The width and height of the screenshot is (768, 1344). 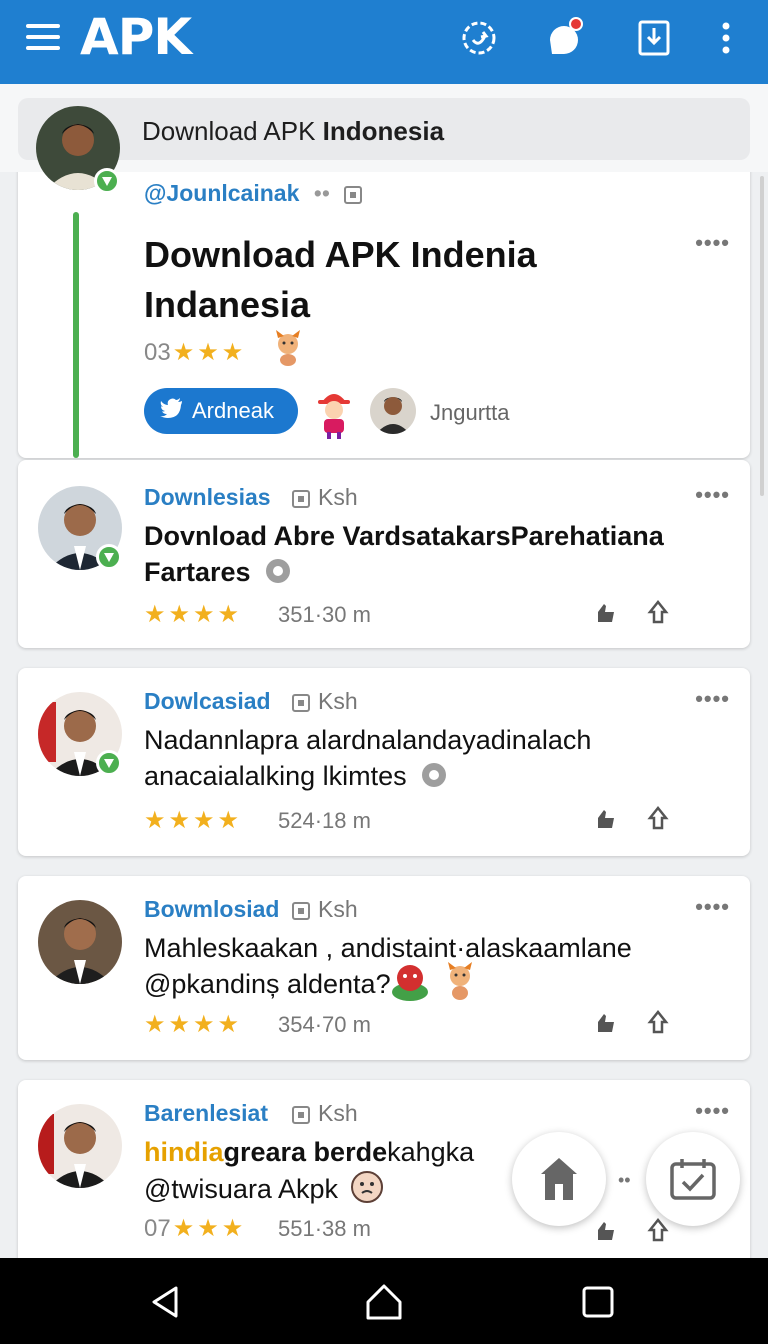 I want to click on post-count: 354·70 m, so click(x=324, y=1024).